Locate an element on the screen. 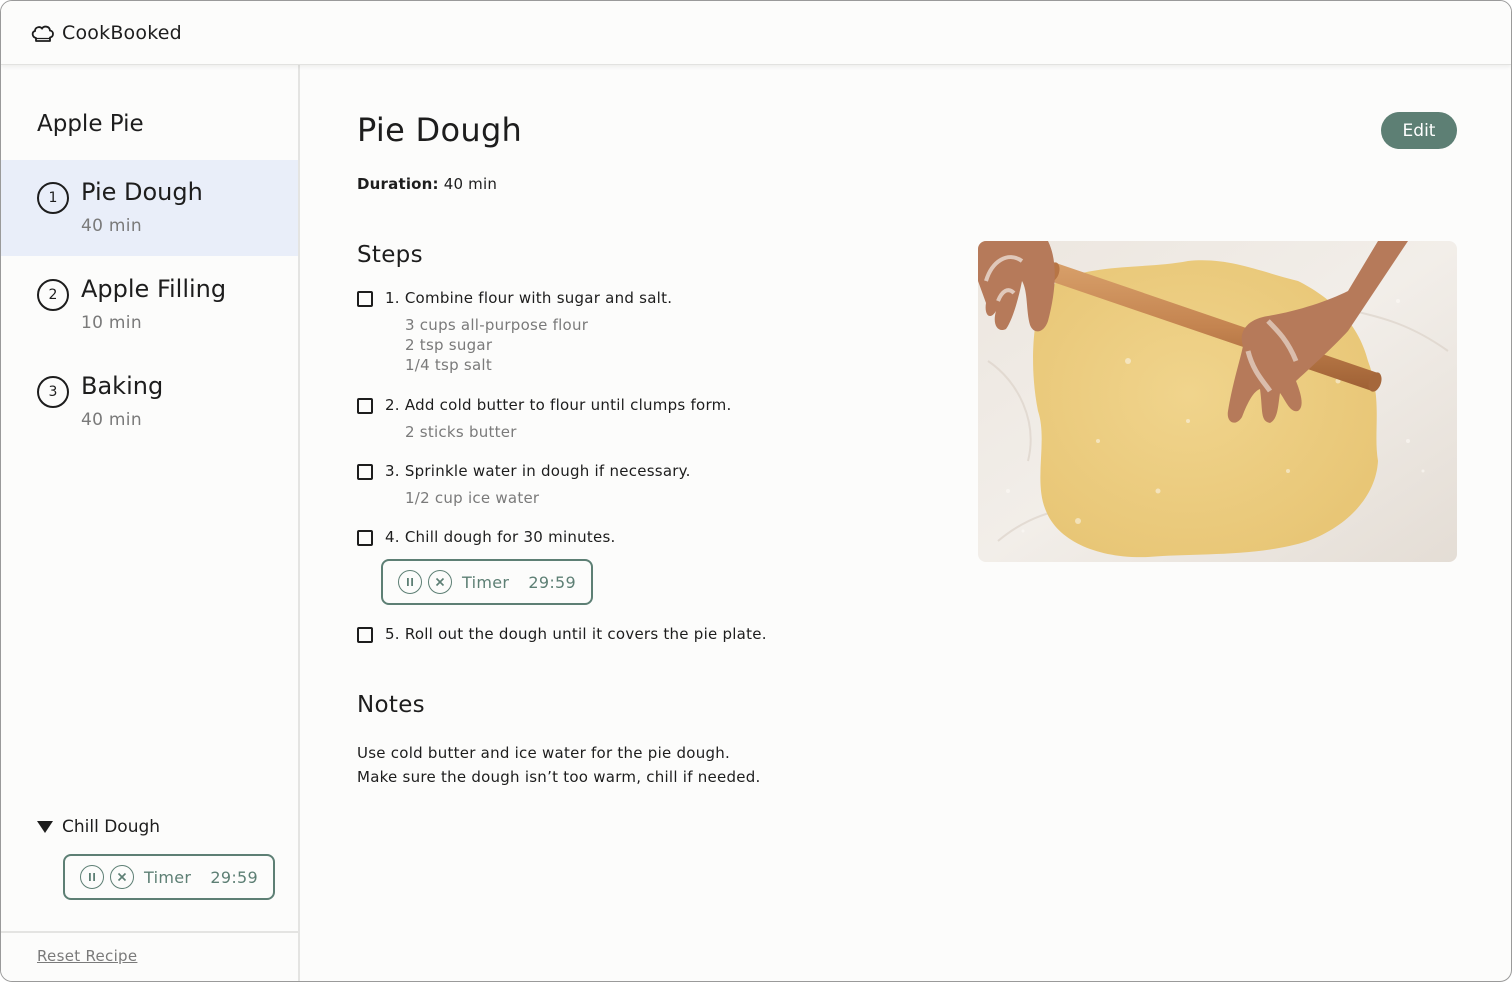 The image size is (1512, 982). sidebar-item-label: Apple Filling is located at coordinates (154, 289).